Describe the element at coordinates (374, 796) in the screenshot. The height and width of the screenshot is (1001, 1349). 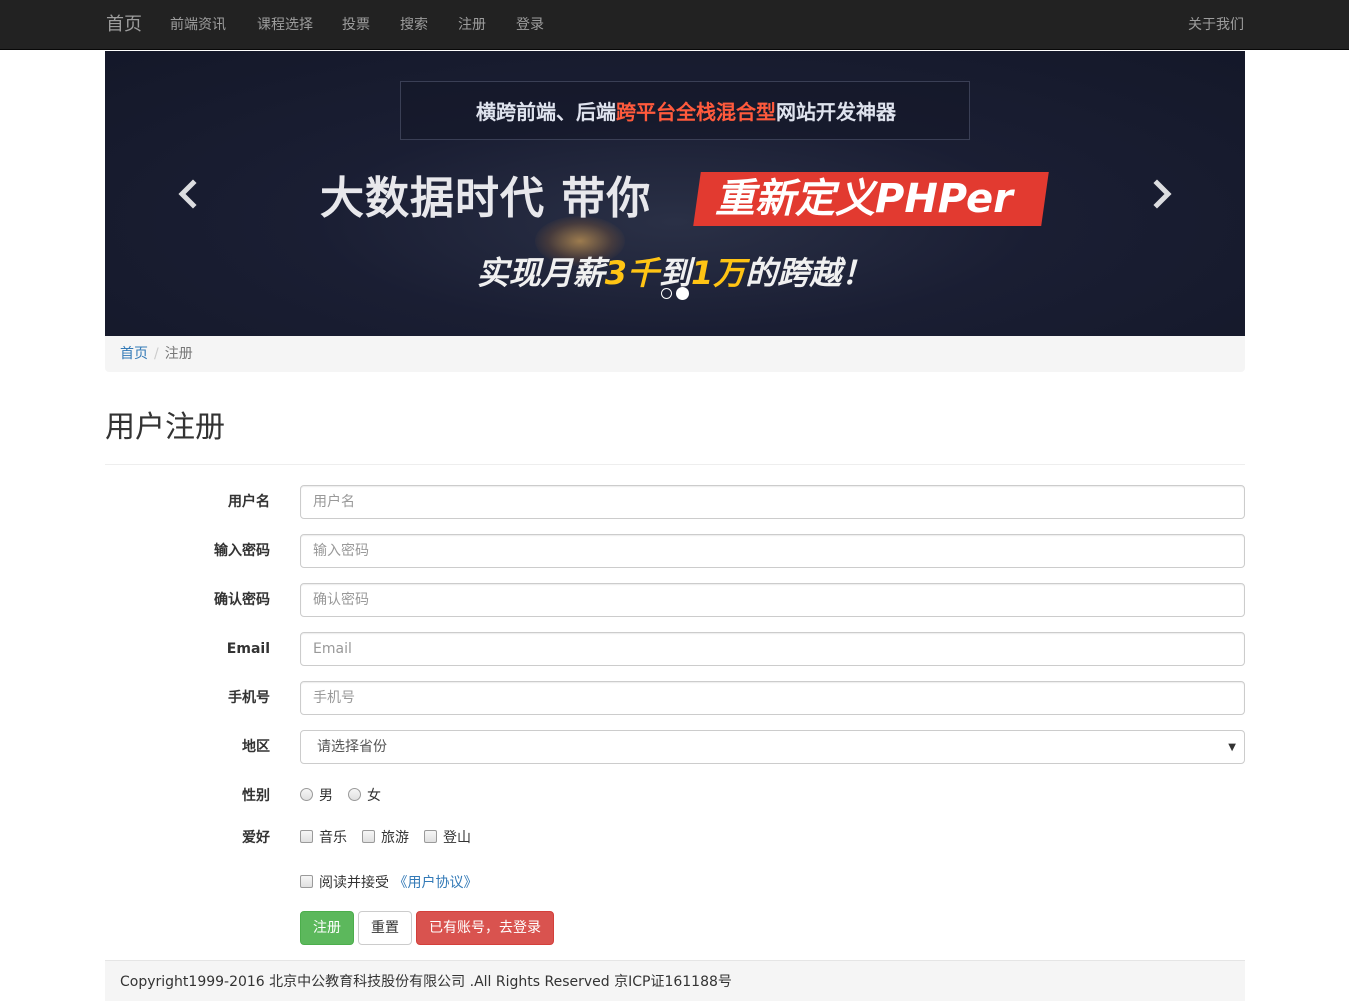
I see `gender-option-label: 女` at that location.